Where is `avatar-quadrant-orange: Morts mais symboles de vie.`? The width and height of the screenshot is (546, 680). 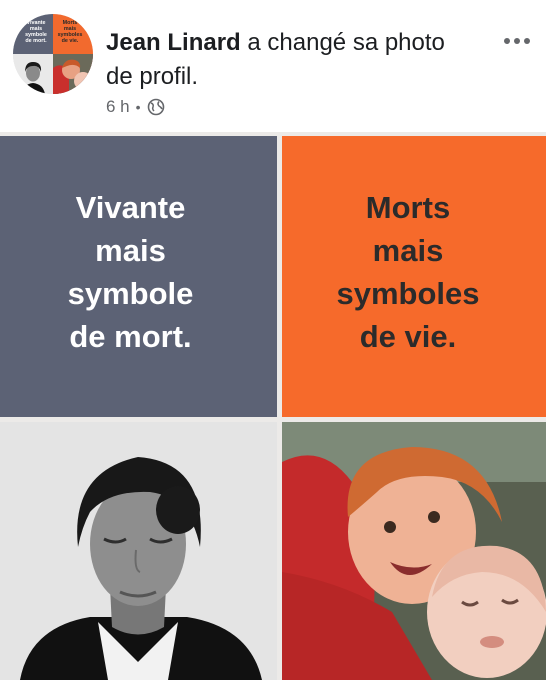
avatar-quadrant-orange: Morts mais symboles de vie. is located at coordinates (73, 34).